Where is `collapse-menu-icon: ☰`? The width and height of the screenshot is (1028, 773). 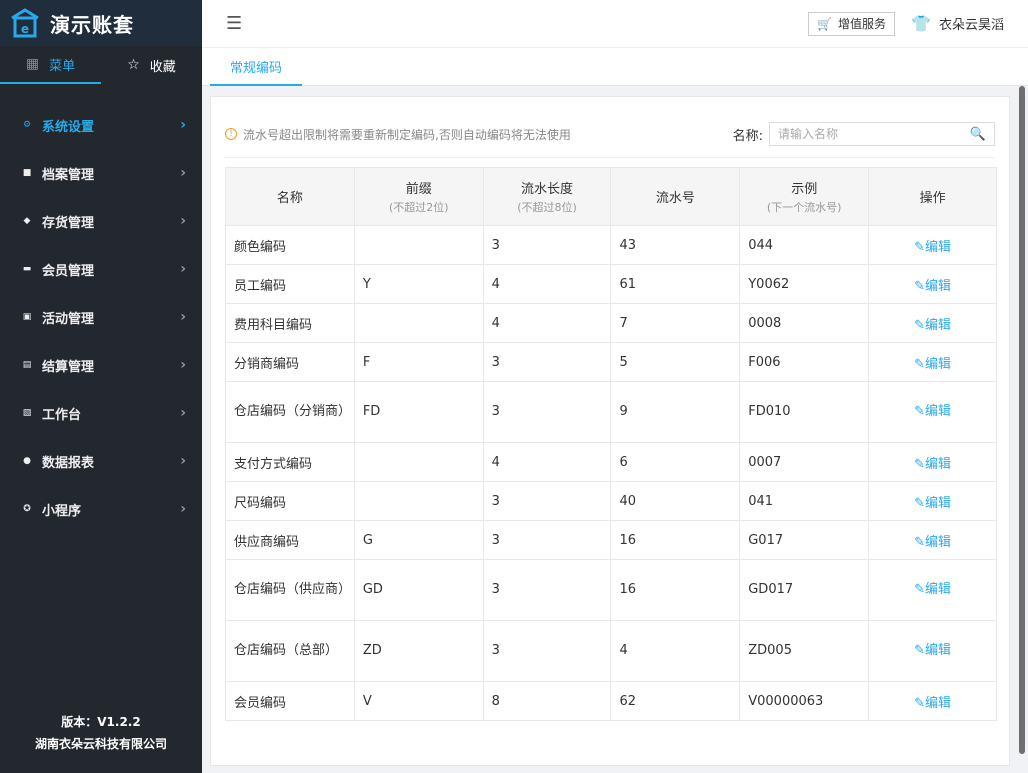 collapse-menu-icon: ☰ is located at coordinates (234, 23).